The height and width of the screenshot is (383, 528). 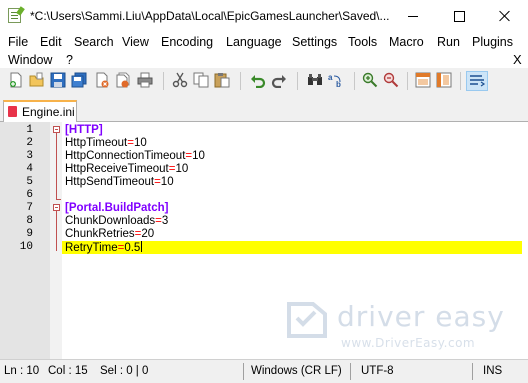 What do you see at coordinates (79, 80) in the screenshot?
I see `save-all-icon` at bounding box center [79, 80].